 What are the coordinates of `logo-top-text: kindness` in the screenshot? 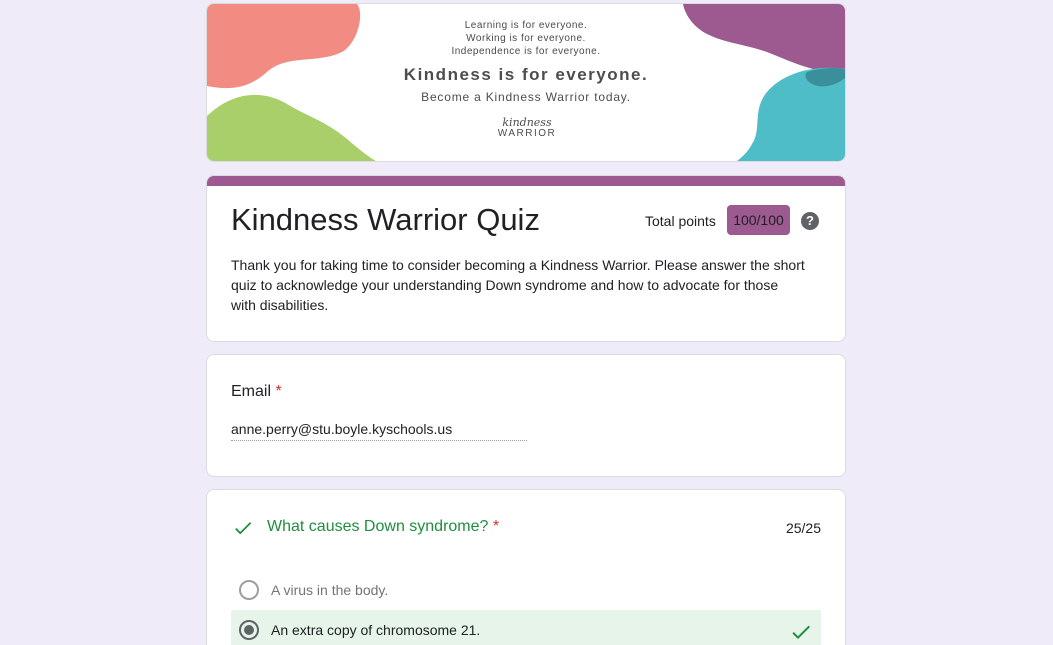 It's located at (527, 122).